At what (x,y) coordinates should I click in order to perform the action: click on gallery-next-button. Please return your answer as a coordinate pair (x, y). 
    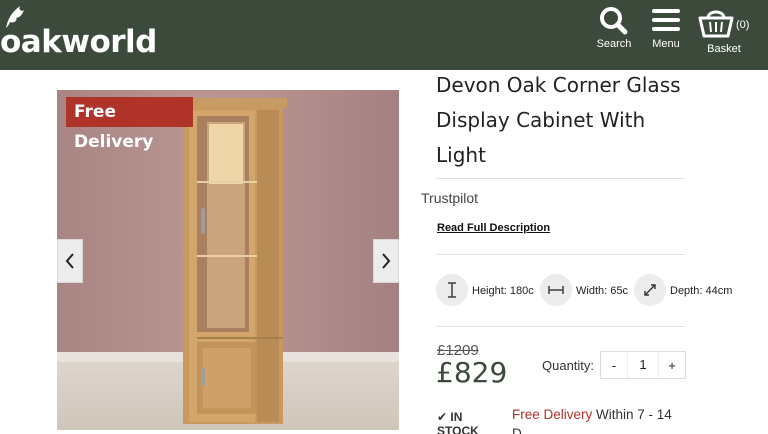
    Looking at the image, I should click on (386, 261).